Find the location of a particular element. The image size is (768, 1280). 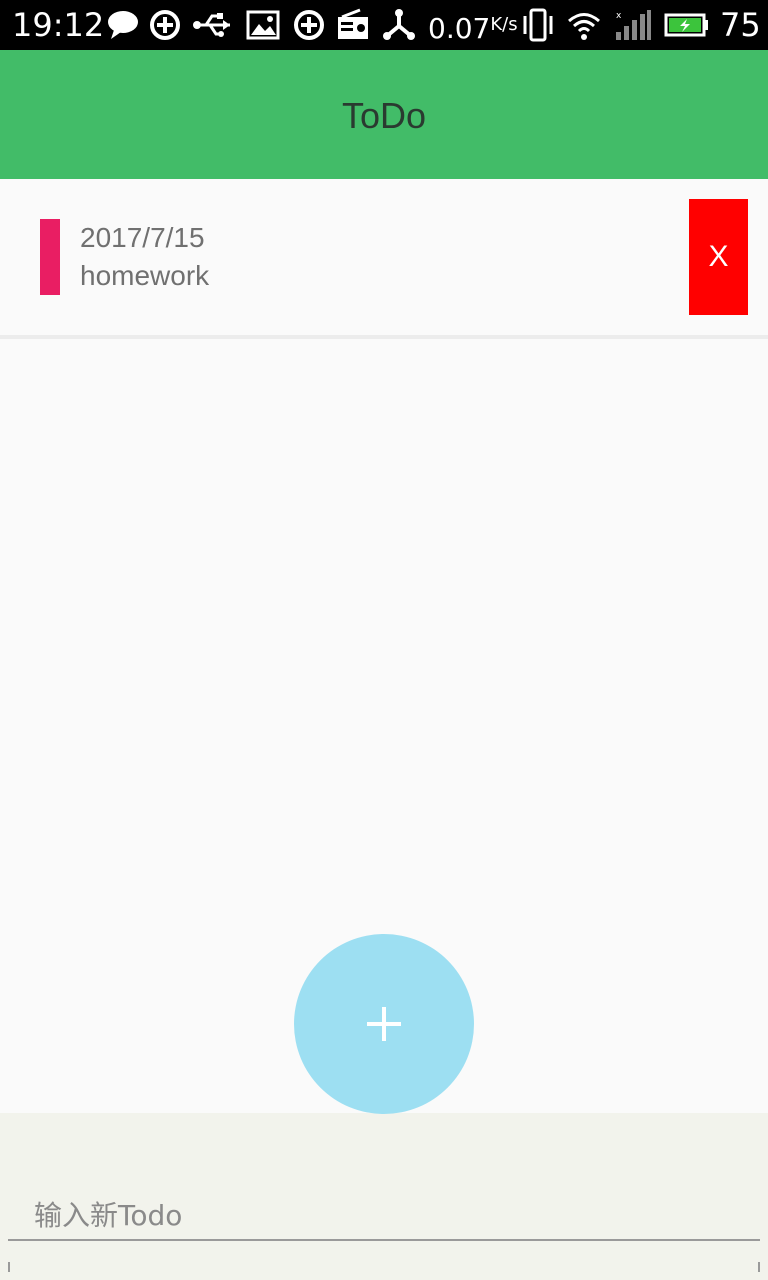

network-speed-unit: K/s is located at coordinates (504, 24).